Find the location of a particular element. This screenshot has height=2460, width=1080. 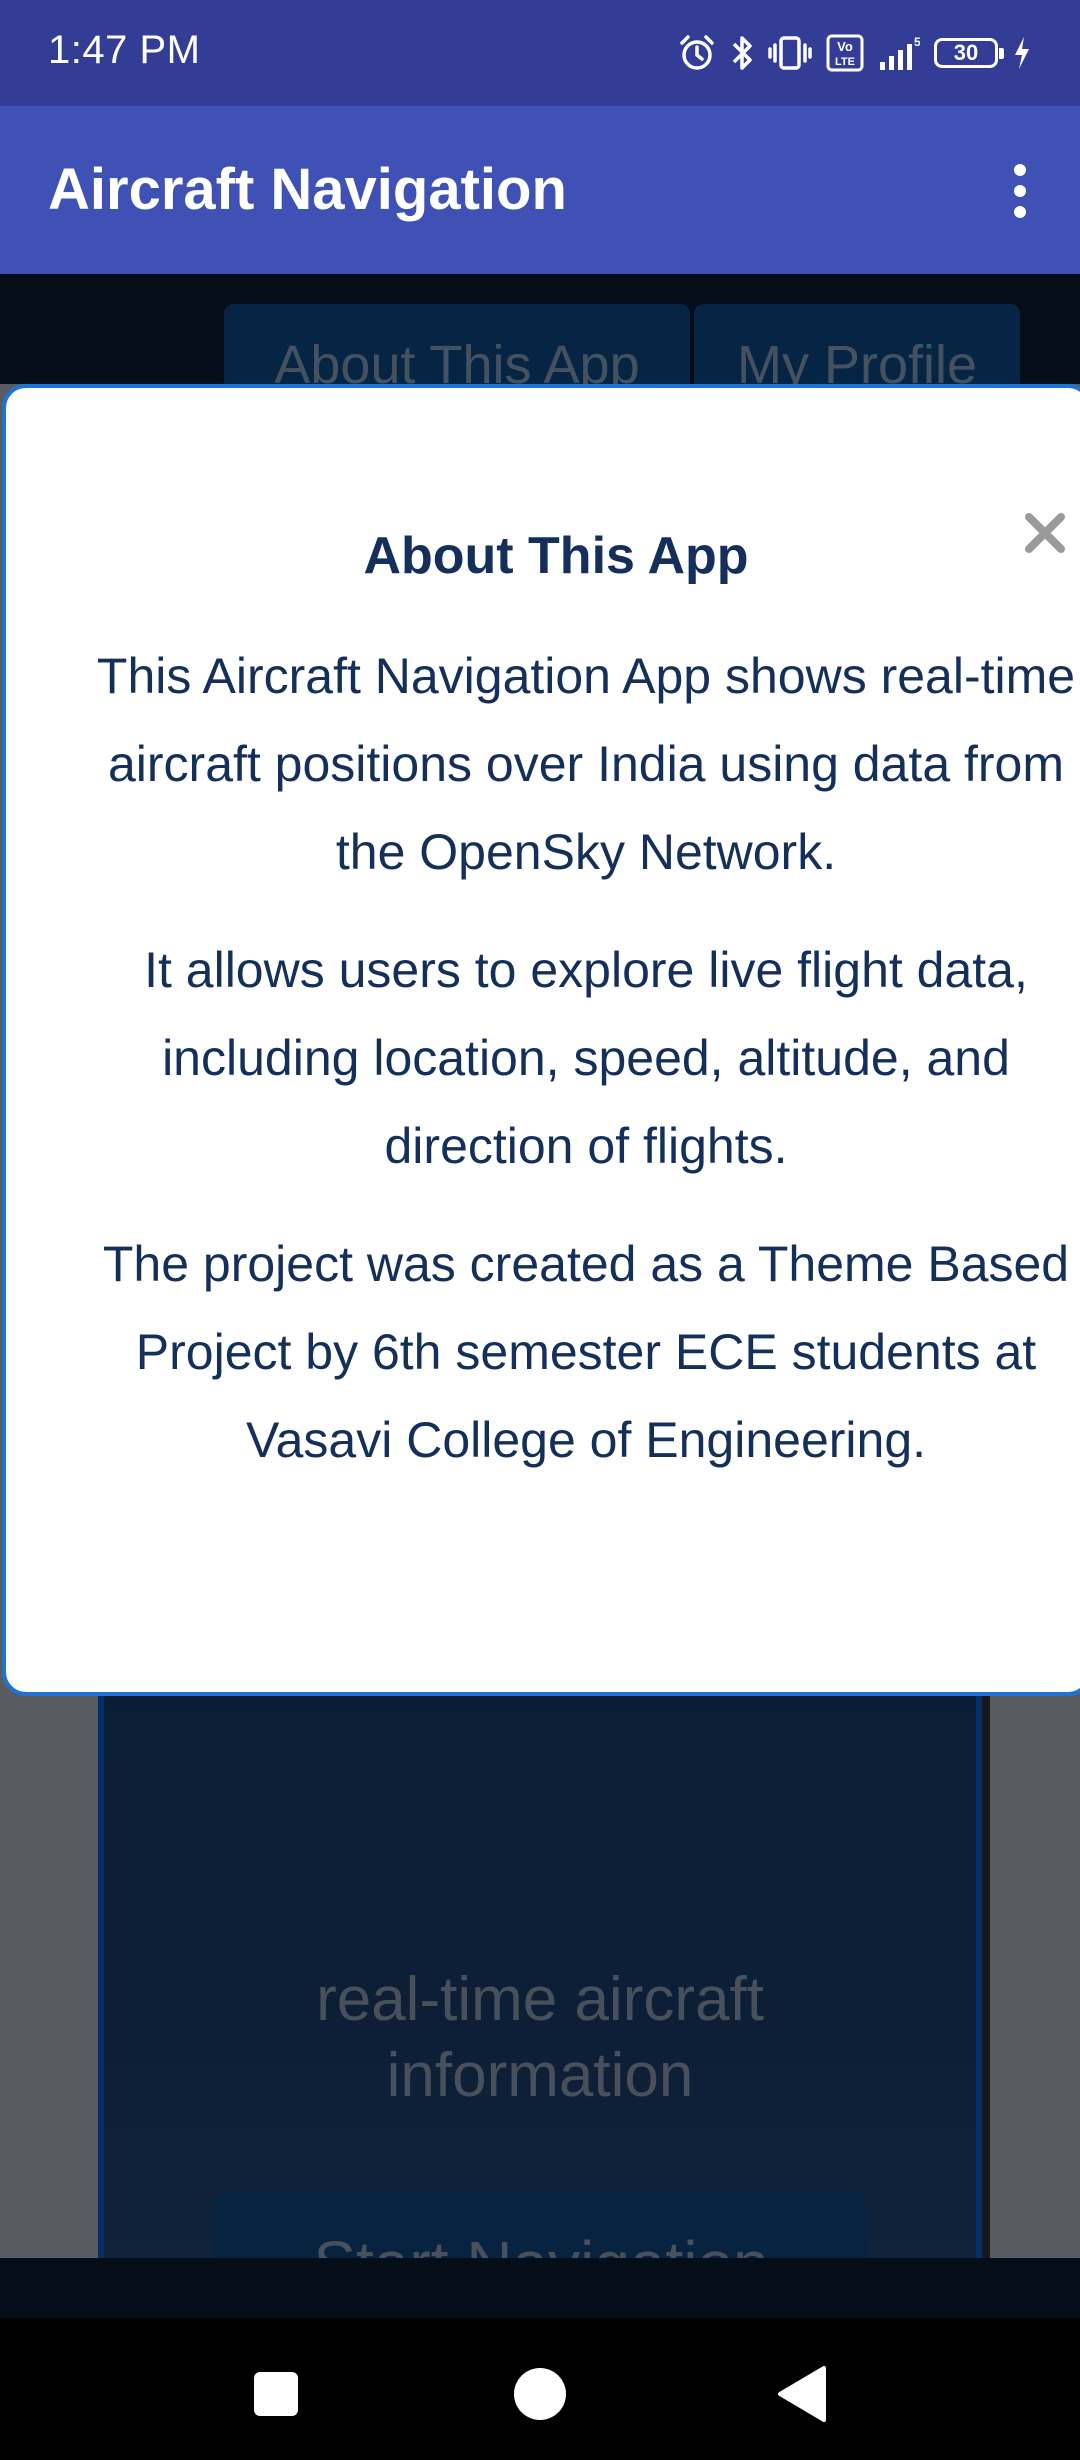

alarm-icon is located at coordinates (697, 52).